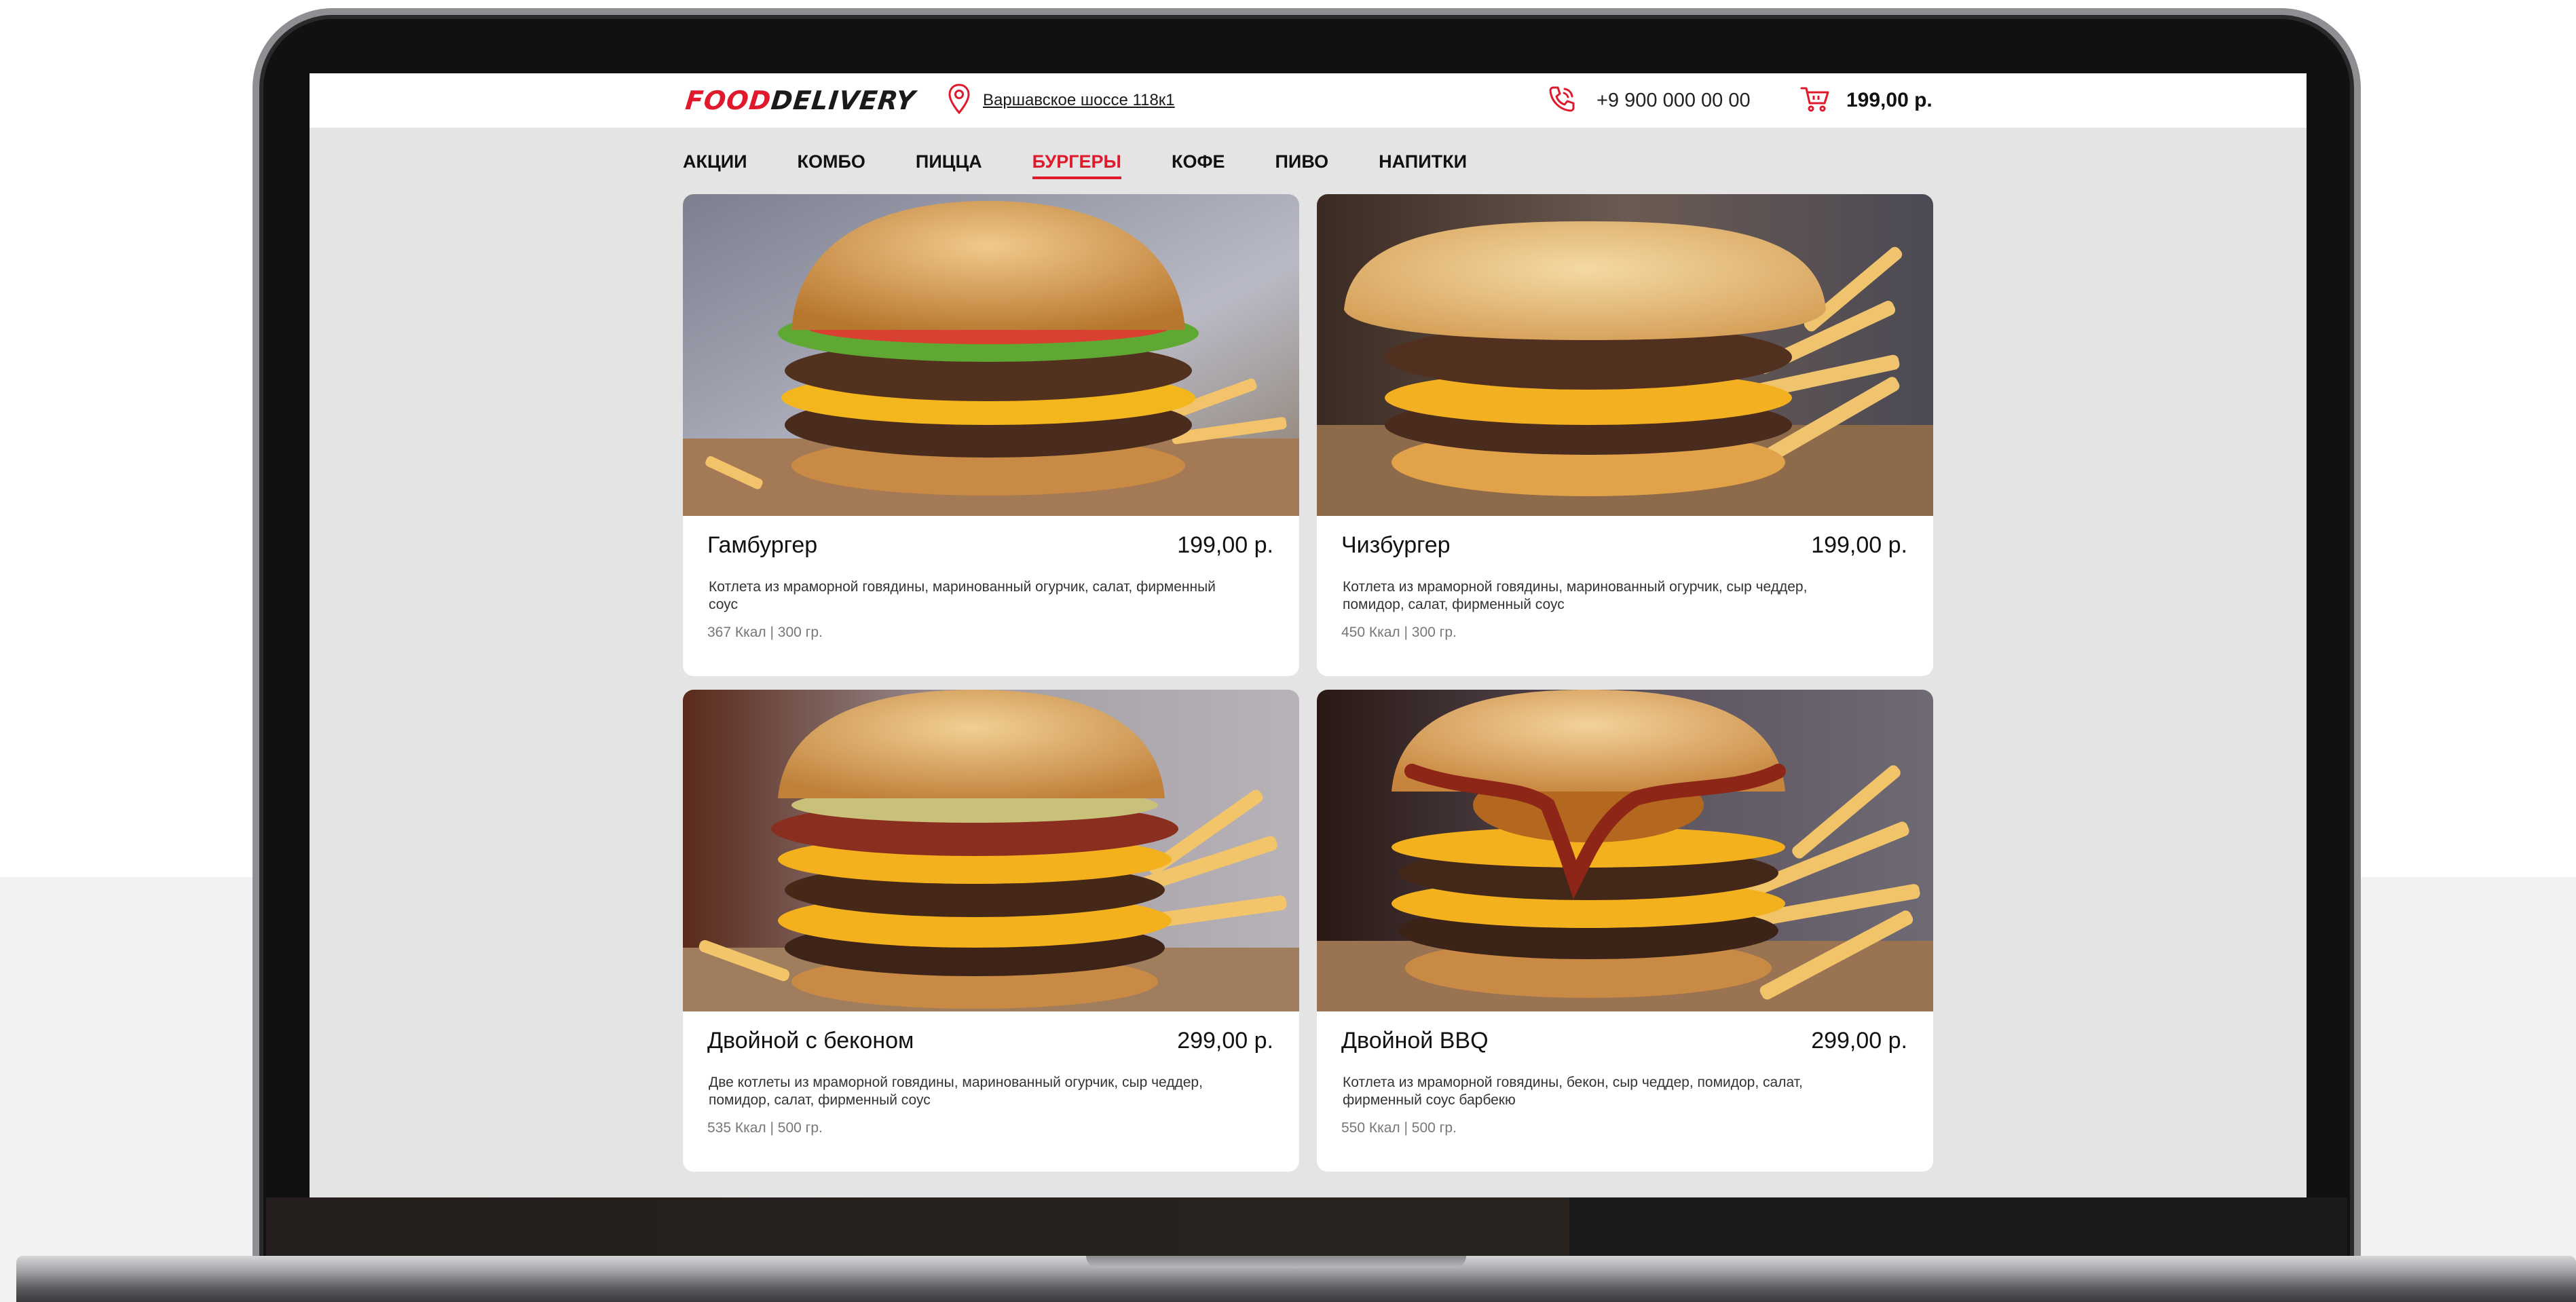  What do you see at coordinates (765, 1128) in the screenshot?
I see `product-nutrition: 535 Ккал | 500 гр.` at bounding box center [765, 1128].